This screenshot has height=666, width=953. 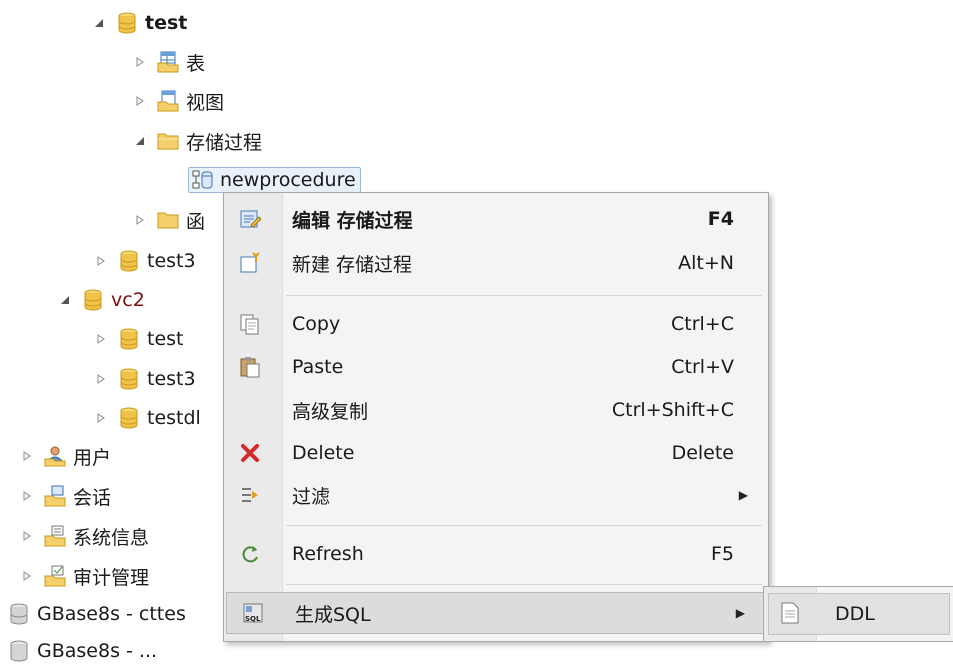 What do you see at coordinates (352, 220) in the screenshot?
I see `menu-label: 编辑 存储过程` at bounding box center [352, 220].